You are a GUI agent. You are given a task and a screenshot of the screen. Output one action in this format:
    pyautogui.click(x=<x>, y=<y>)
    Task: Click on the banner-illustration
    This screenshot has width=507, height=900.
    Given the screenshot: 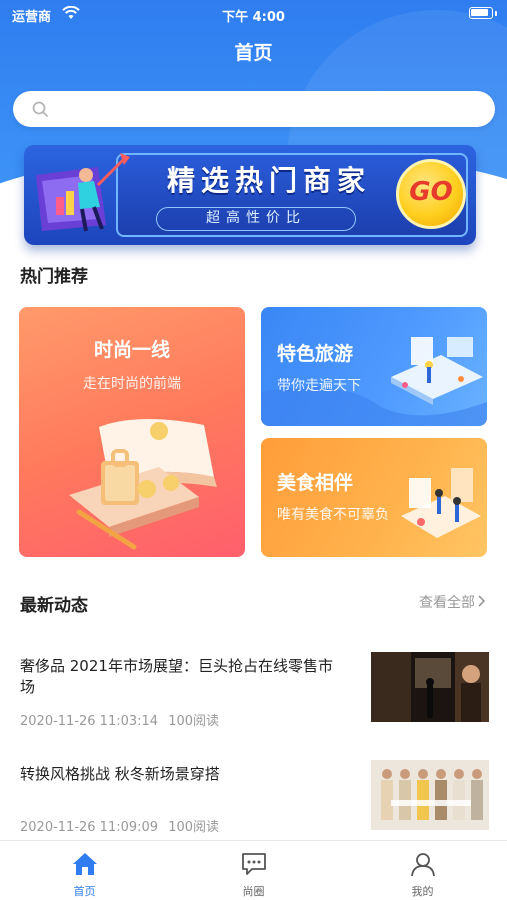 What is the action you would take?
    pyautogui.click(x=83, y=192)
    